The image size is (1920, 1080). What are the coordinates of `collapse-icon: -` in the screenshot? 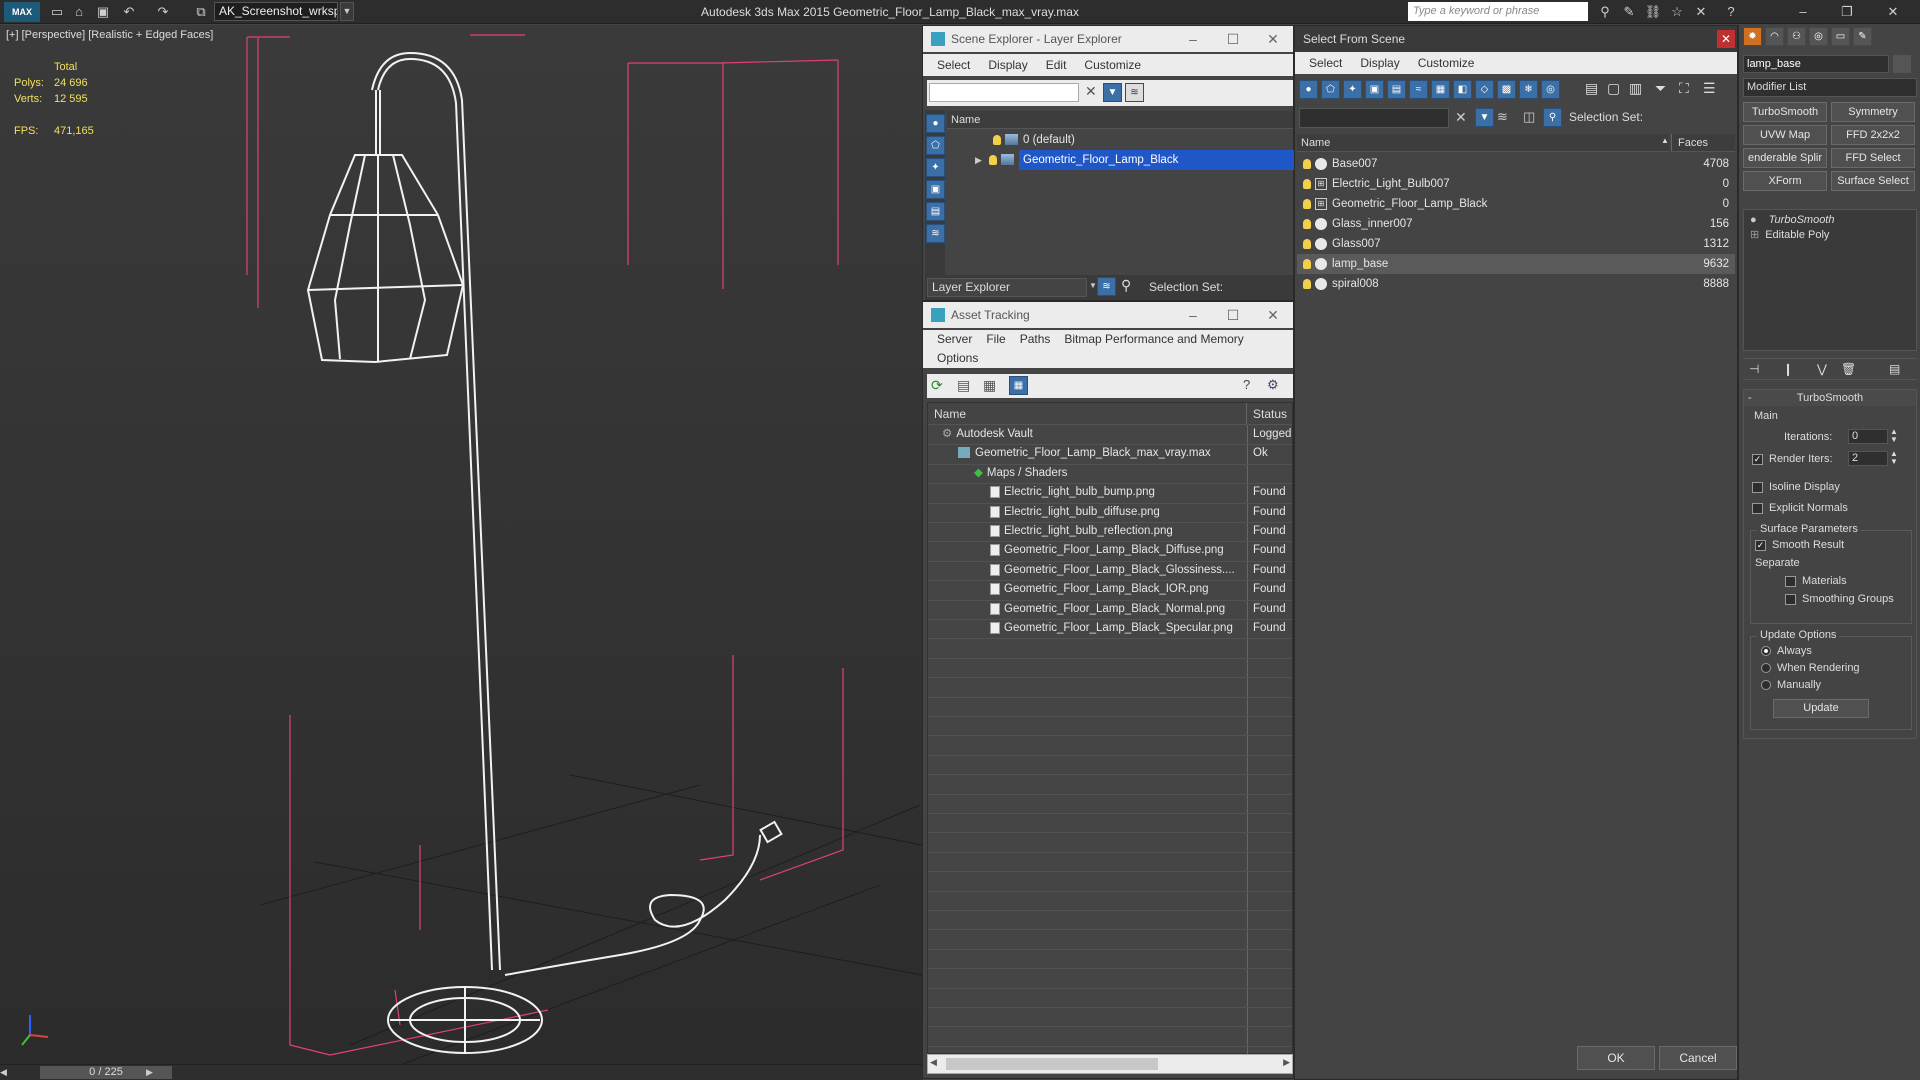 It's located at (1750, 398).